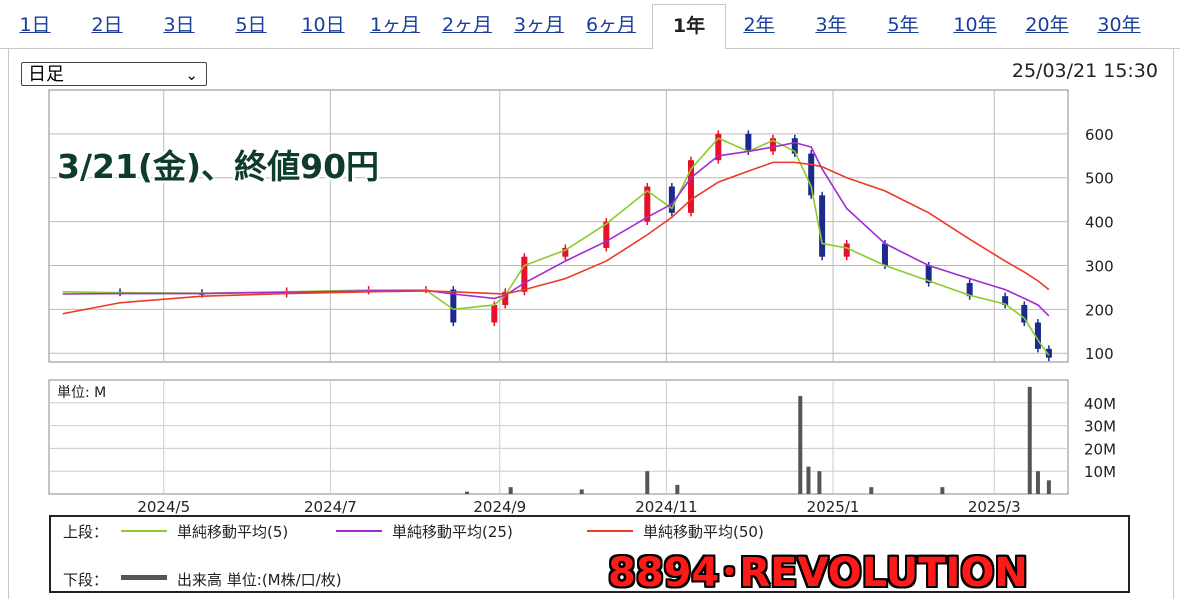 The width and height of the screenshot is (1180, 600). What do you see at coordinates (259, 580) in the screenshot?
I see `legend-volume-label: 出来高 単位:(M株/口/枚)` at bounding box center [259, 580].